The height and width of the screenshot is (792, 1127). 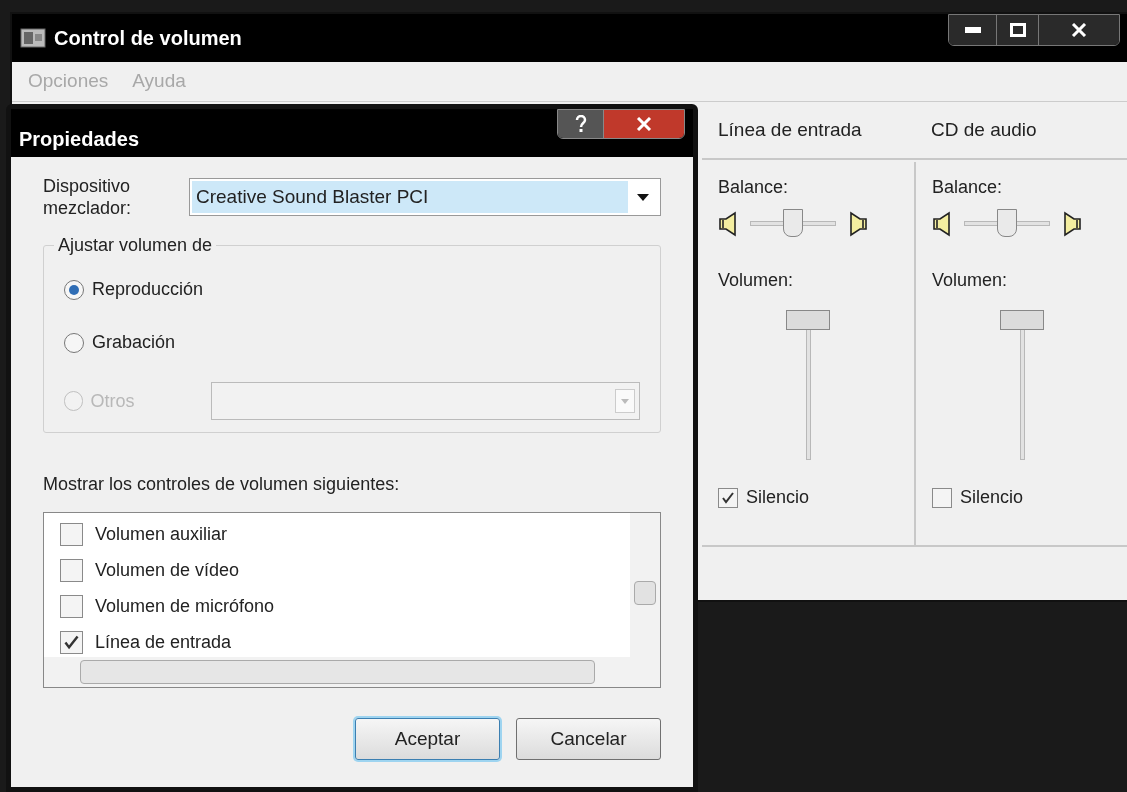 I want to click on channel-title: CD de audio, so click(x=984, y=129).